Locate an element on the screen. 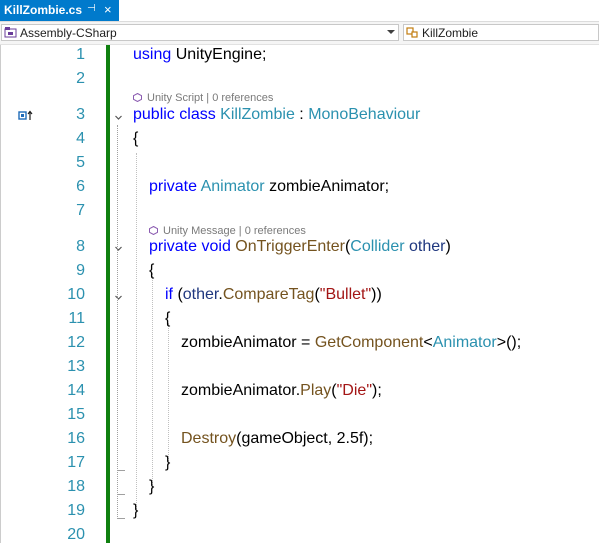 The image size is (599, 545). codelens-class-text: Unity Script | 0 references is located at coordinates (210, 98).